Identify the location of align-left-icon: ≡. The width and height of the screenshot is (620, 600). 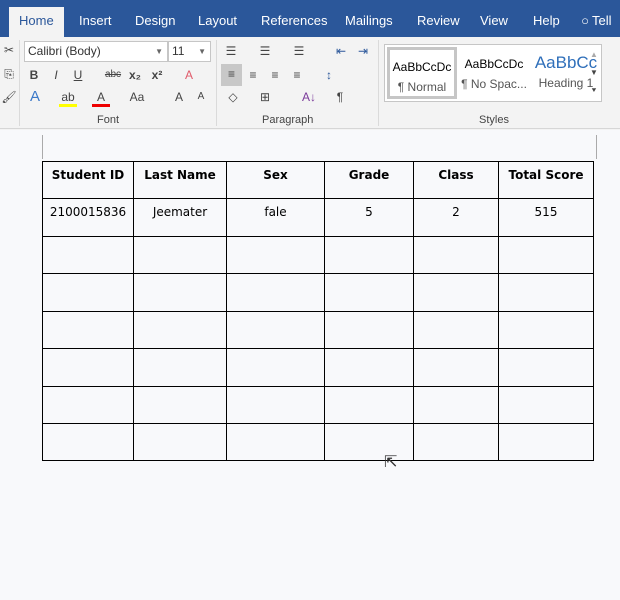
(231, 75).